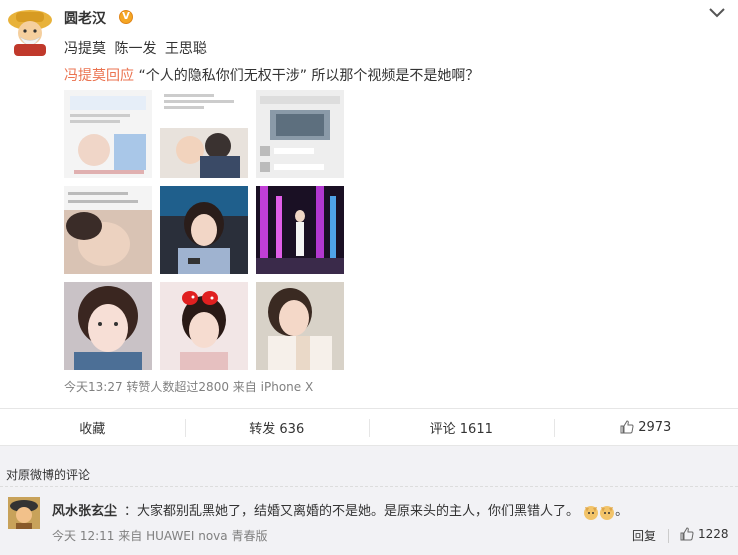 This screenshot has height=555, width=738. I want to click on repost-link: 冯提莫回应, so click(99, 76).